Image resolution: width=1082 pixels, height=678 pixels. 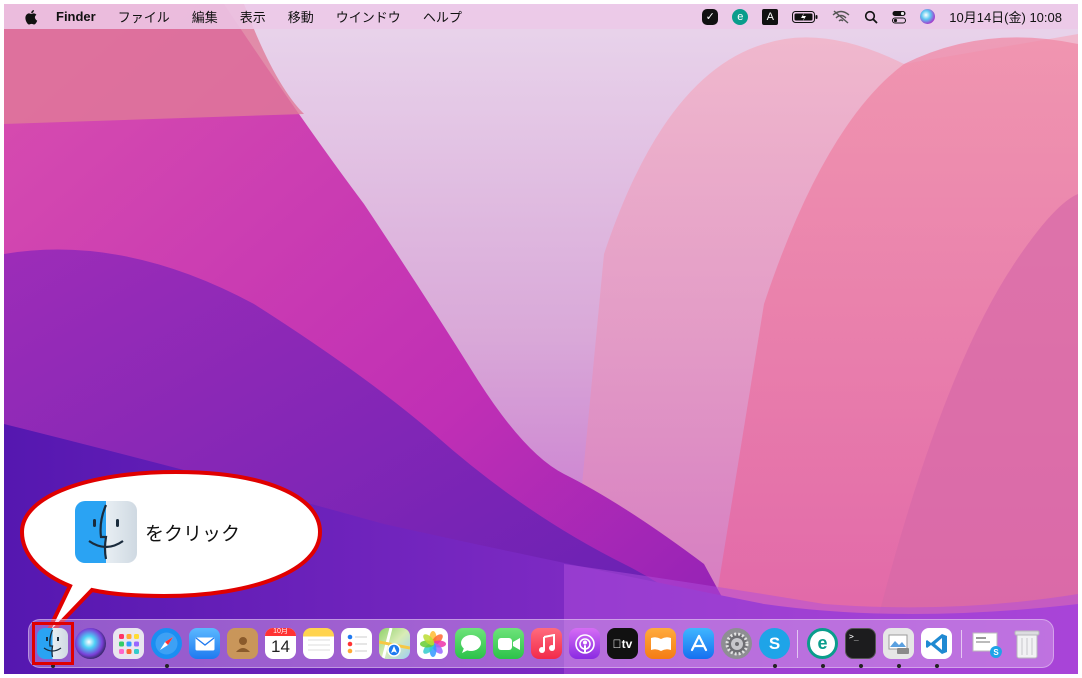 I want to click on vscode-icon, so click(x=936, y=643).